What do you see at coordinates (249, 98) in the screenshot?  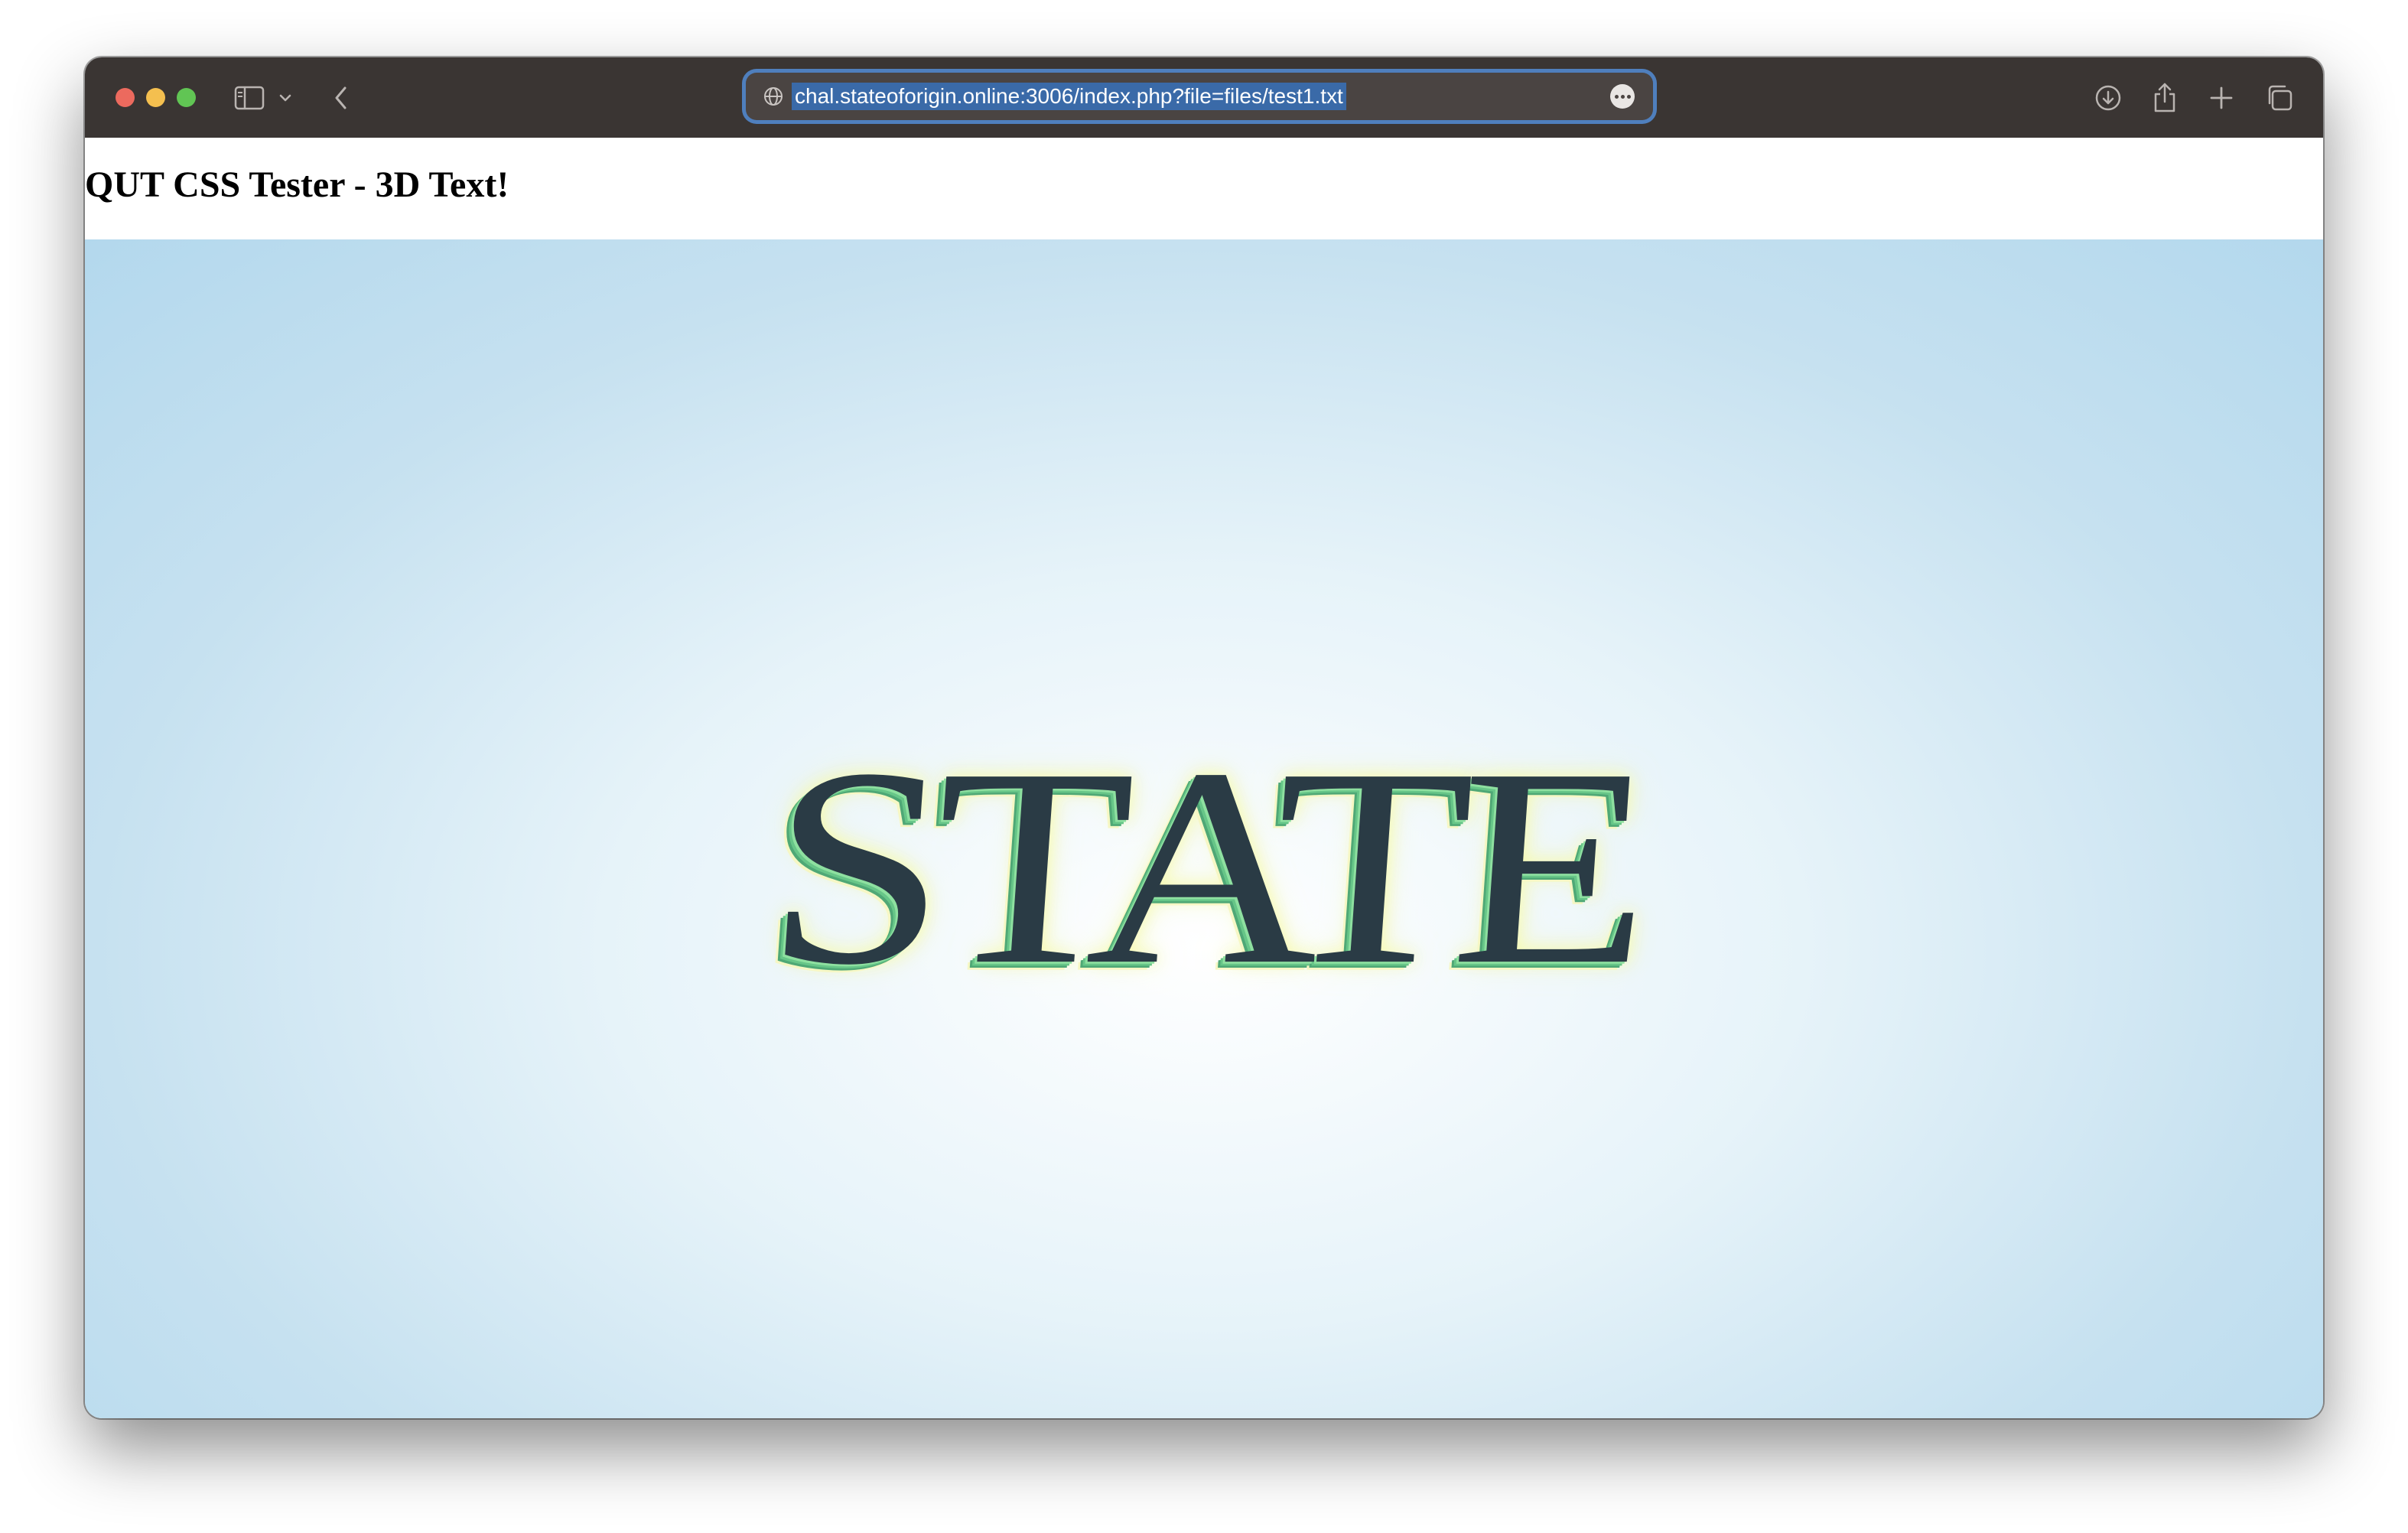 I see `sidebar-icon` at bounding box center [249, 98].